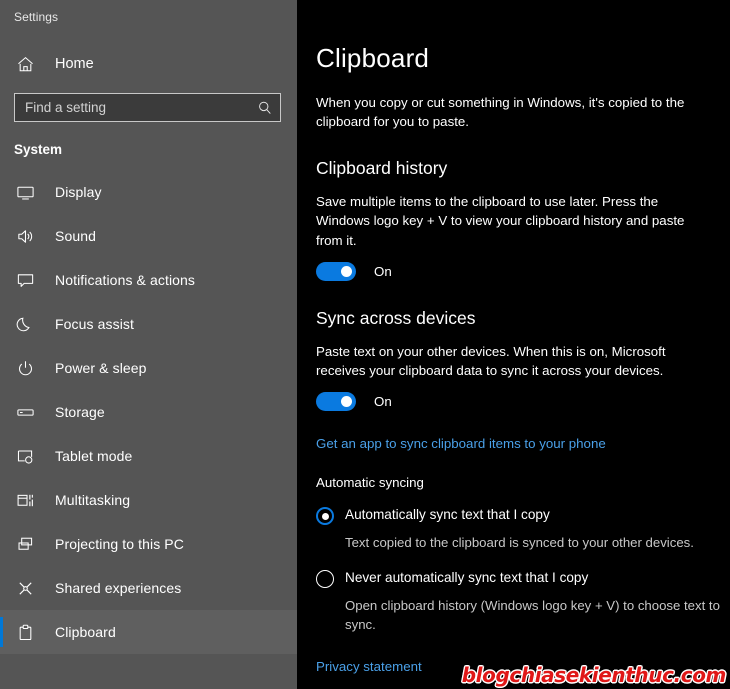 The image size is (730, 689). Describe the element at coordinates (523, 271) in the screenshot. I see `clipboard-history-toggle-row: On` at that location.